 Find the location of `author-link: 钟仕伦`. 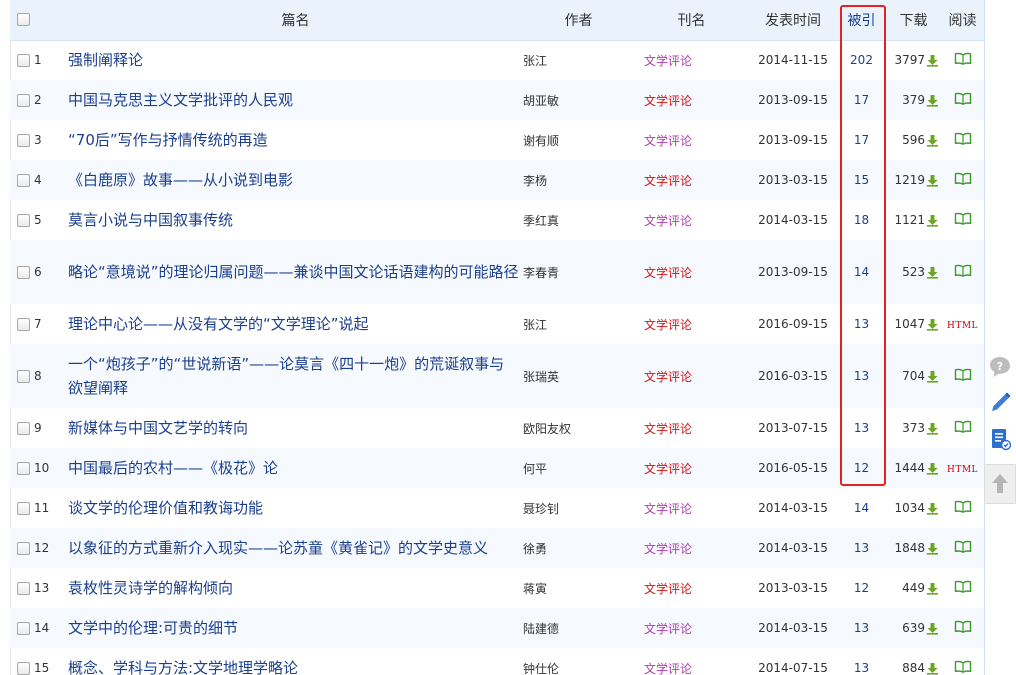

author-link: 钟仕伦 is located at coordinates (578, 661).